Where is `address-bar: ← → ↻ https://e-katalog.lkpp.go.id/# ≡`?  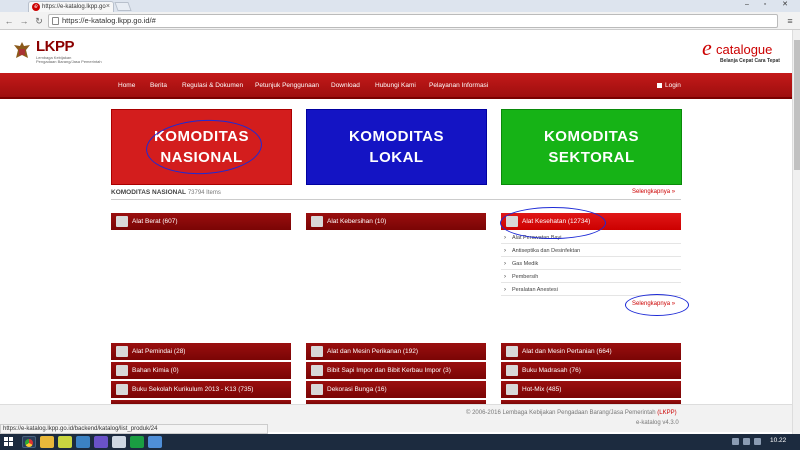
address-bar: ← → ↻ https://e-katalog.lkpp.go.id/# ≡ is located at coordinates (400, 21).